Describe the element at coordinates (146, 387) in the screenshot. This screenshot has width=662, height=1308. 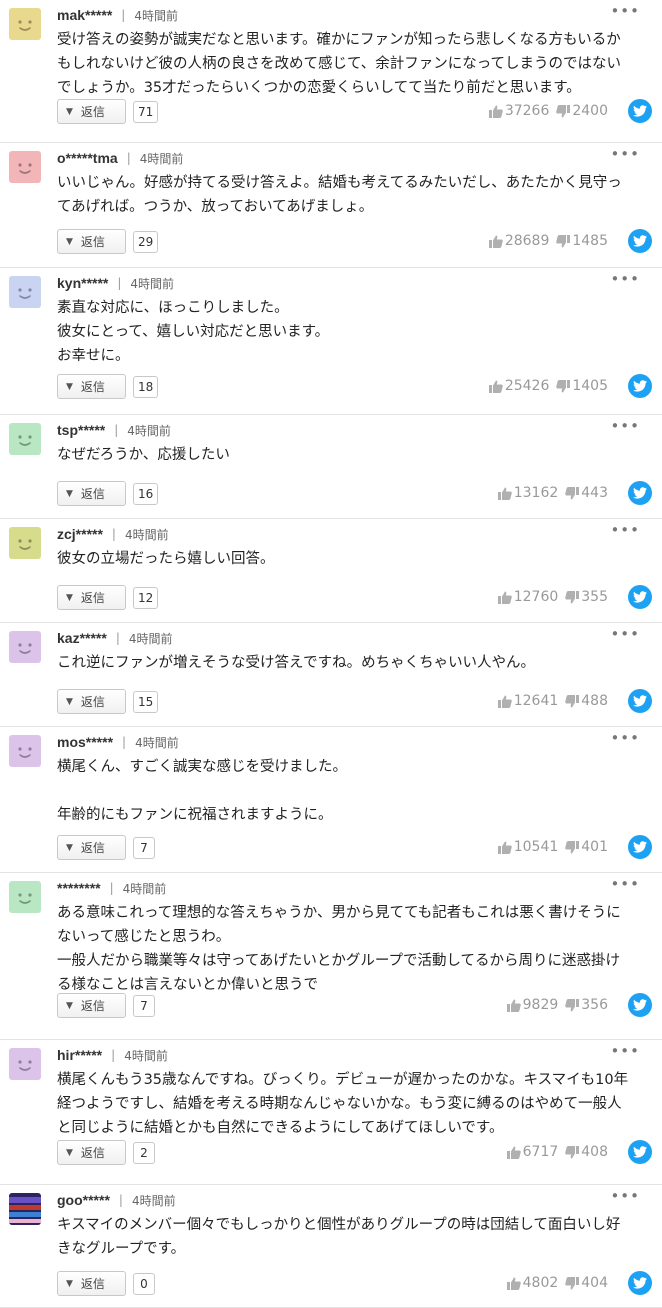
I see `reply-count: 18` at that location.